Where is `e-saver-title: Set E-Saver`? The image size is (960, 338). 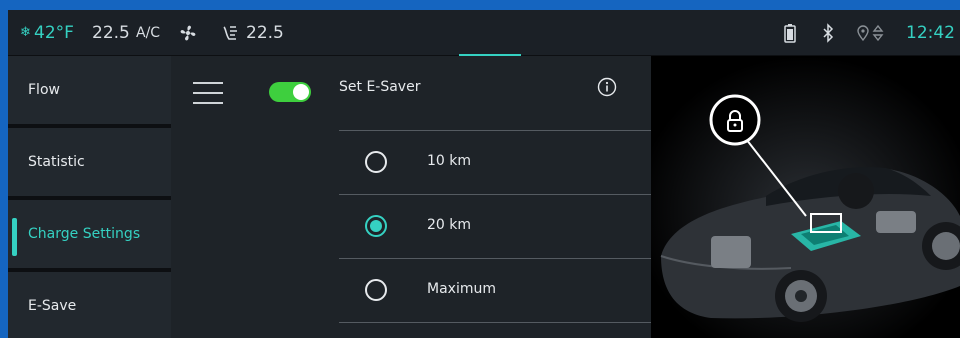 e-saver-title: Set E-Saver is located at coordinates (380, 87).